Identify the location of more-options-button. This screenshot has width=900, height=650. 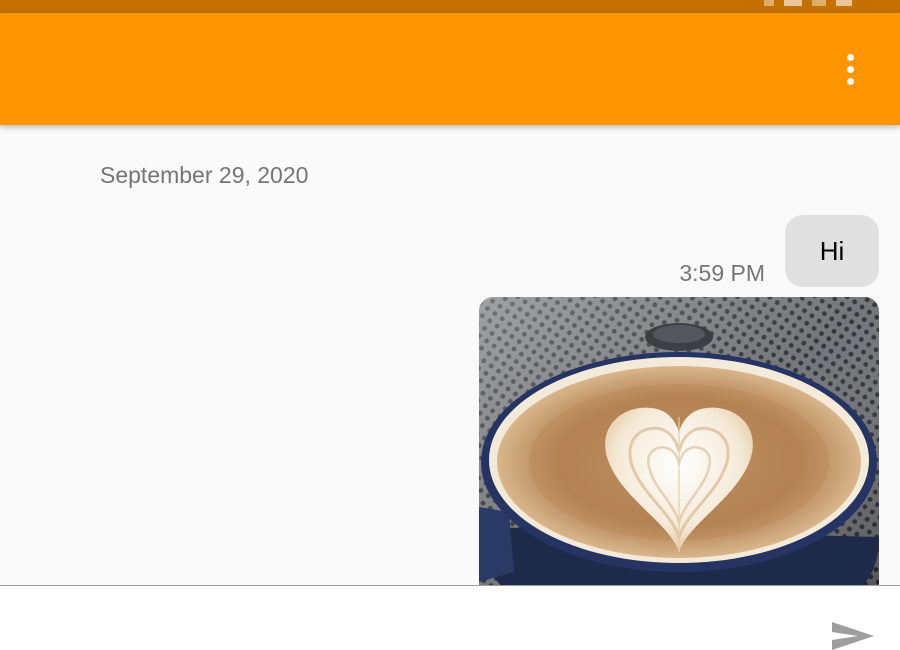
(850, 69).